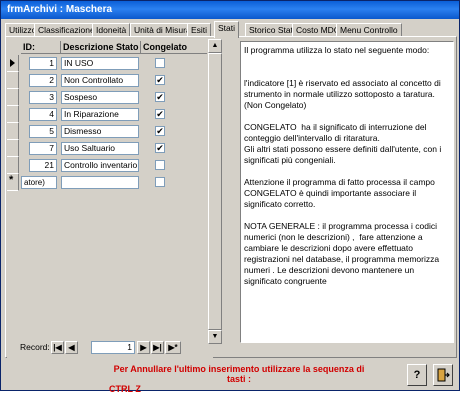  What do you see at coordinates (100, 182) in the screenshot?
I see `descrizione-cell` at bounding box center [100, 182].